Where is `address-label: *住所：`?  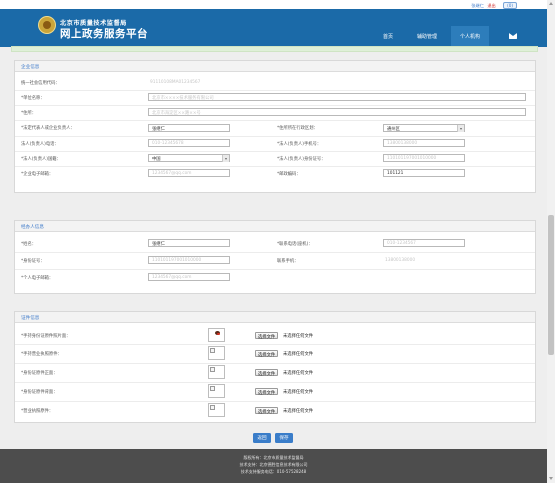
address-label: *住所： is located at coordinates (29, 113).